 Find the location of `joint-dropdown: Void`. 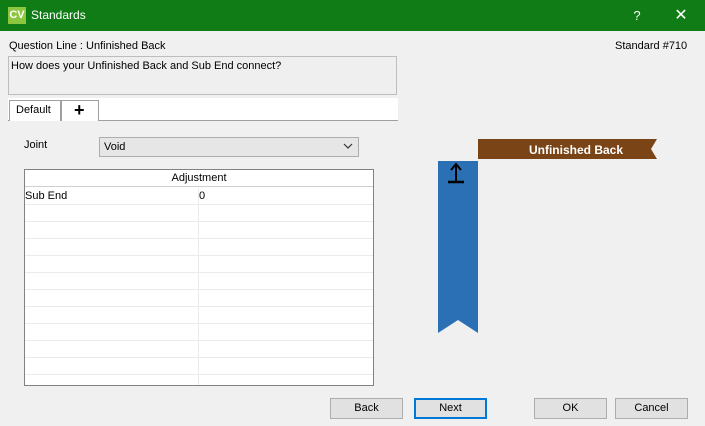

joint-dropdown: Void is located at coordinates (229, 147).